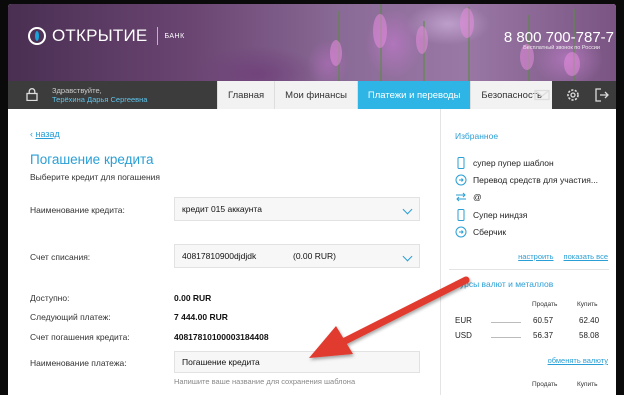 The height and width of the screenshot is (395, 624). Describe the element at coordinates (543, 320) in the screenshot. I see `rate-eur-sell: 60.57` at that location.